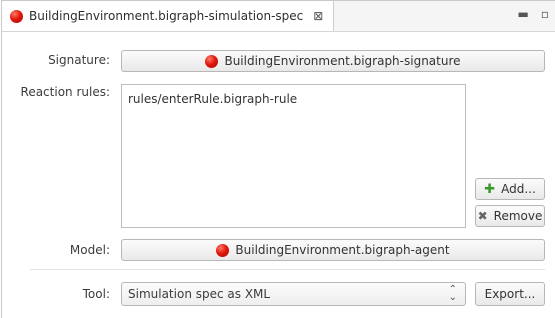 Image resolution: width=555 pixels, height=318 pixels. What do you see at coordinates (545, 14) in the screenshot?
I see `maximize-icon: ▫` at bounding box center [545, 14].